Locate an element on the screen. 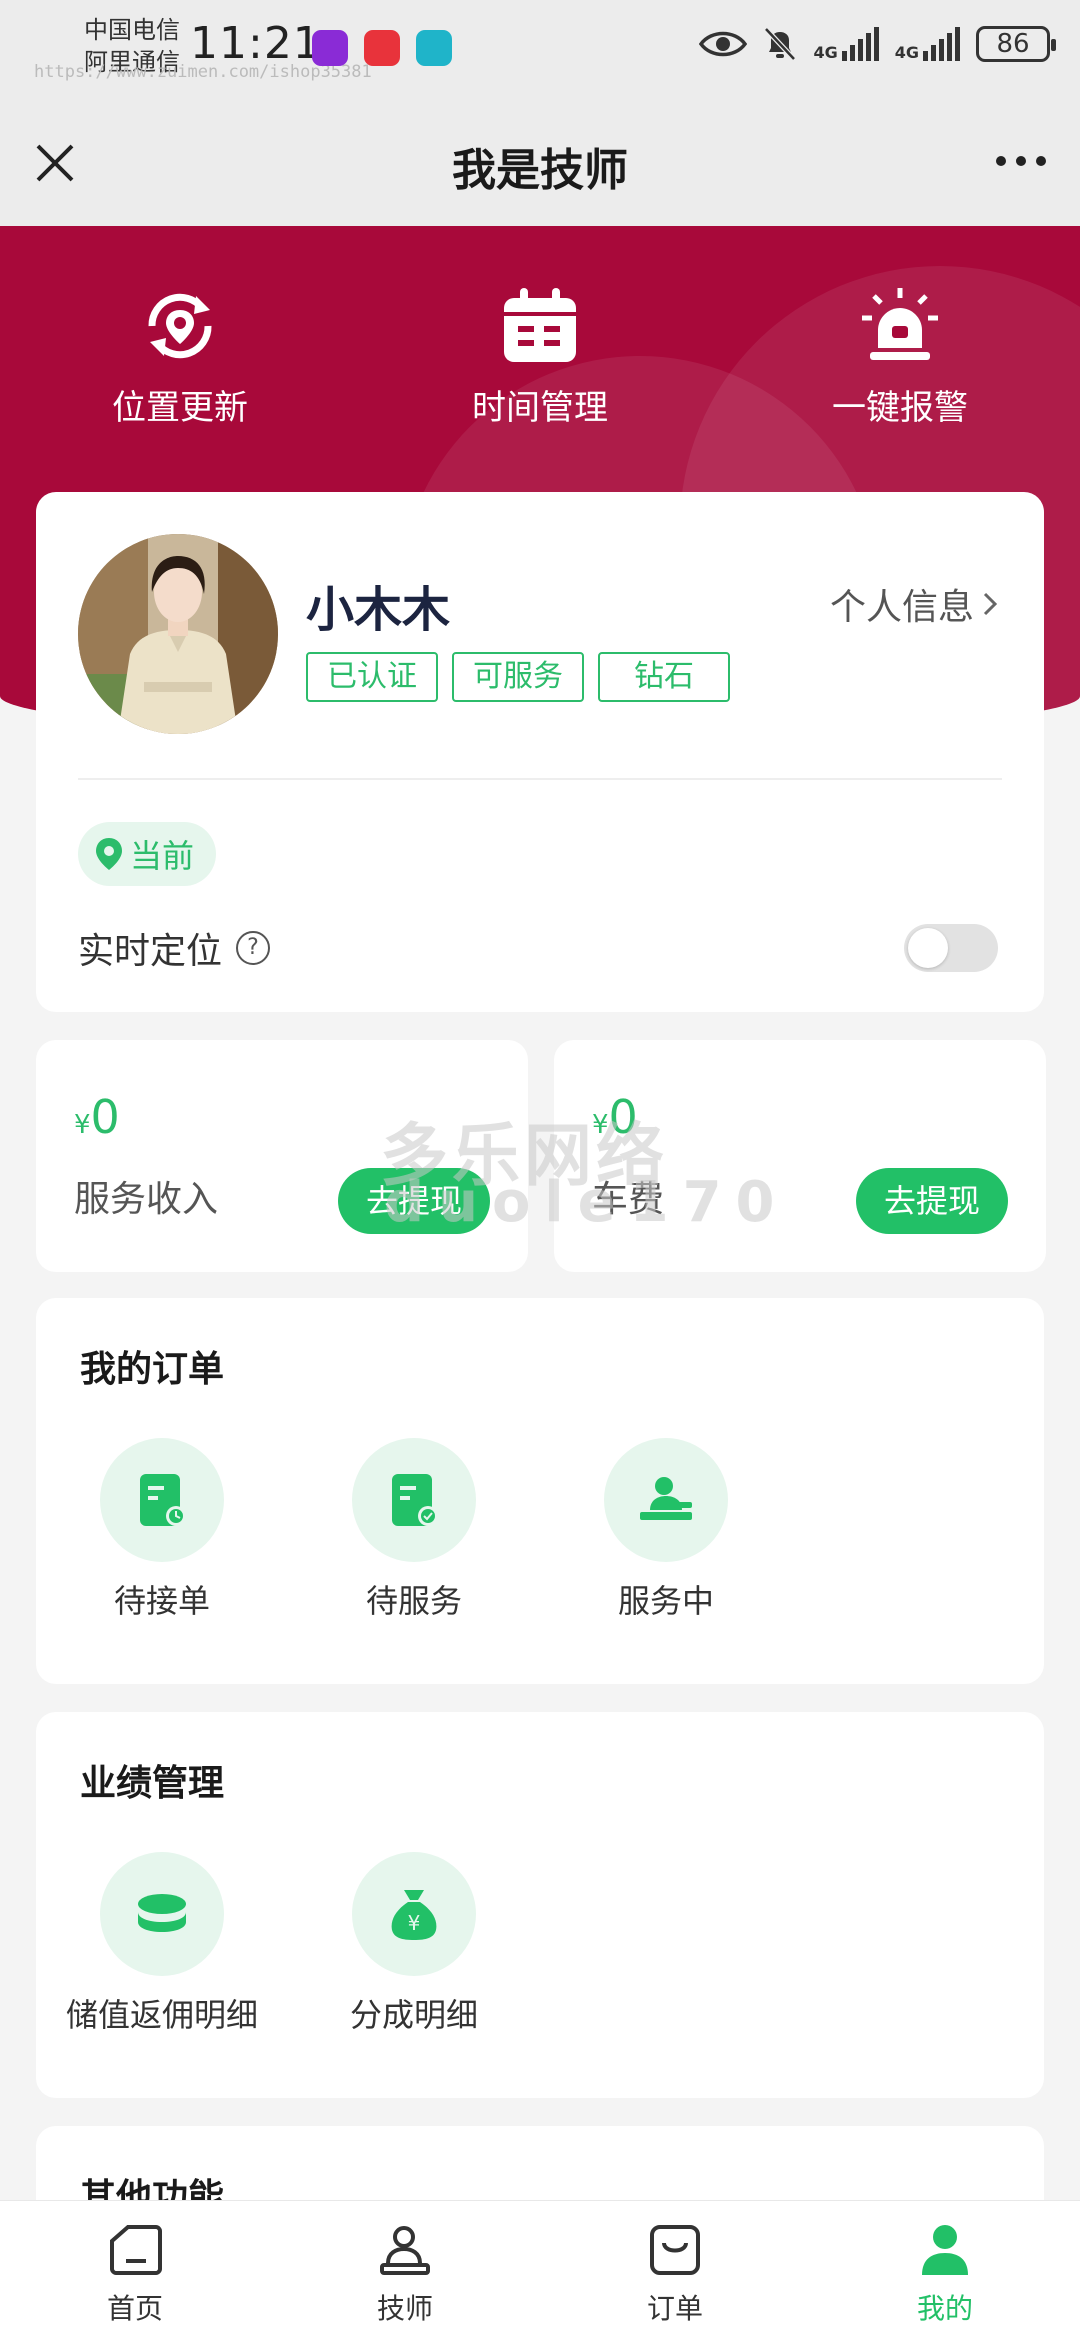  tab-mine: 我的 is located at coordinates (945, 2270).